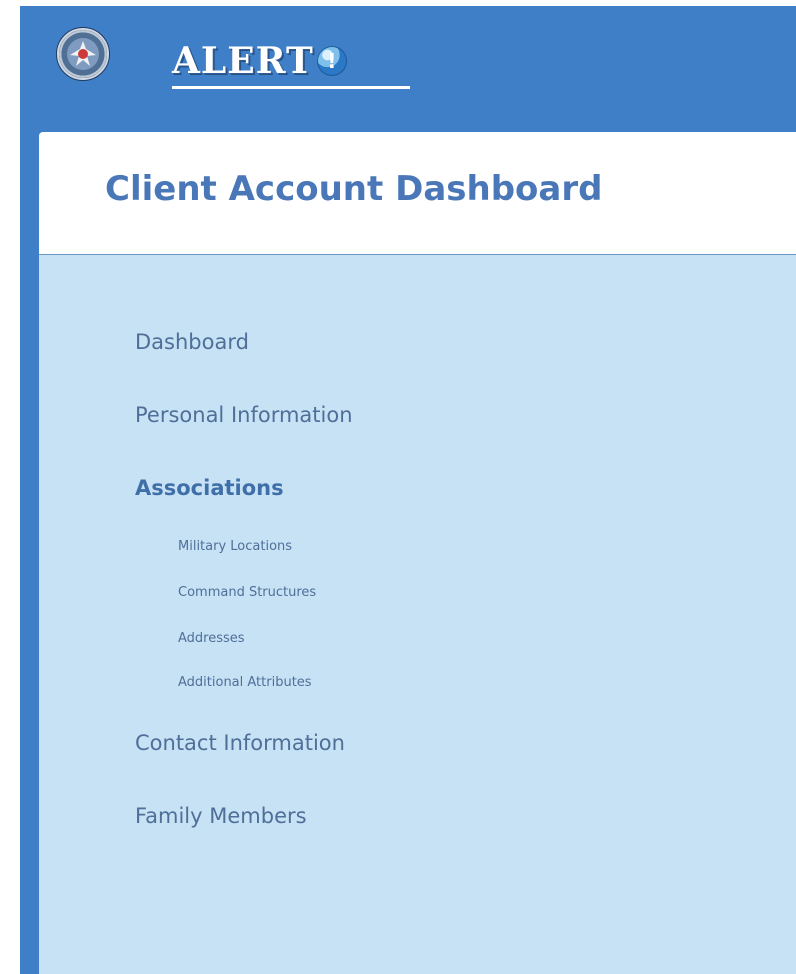 The width and height of the screenshot is (796, 974). Describe the element at coordinates (247, 592) in the screenshot. I see `subnav-item-command-structures: Command Structures` at that location.